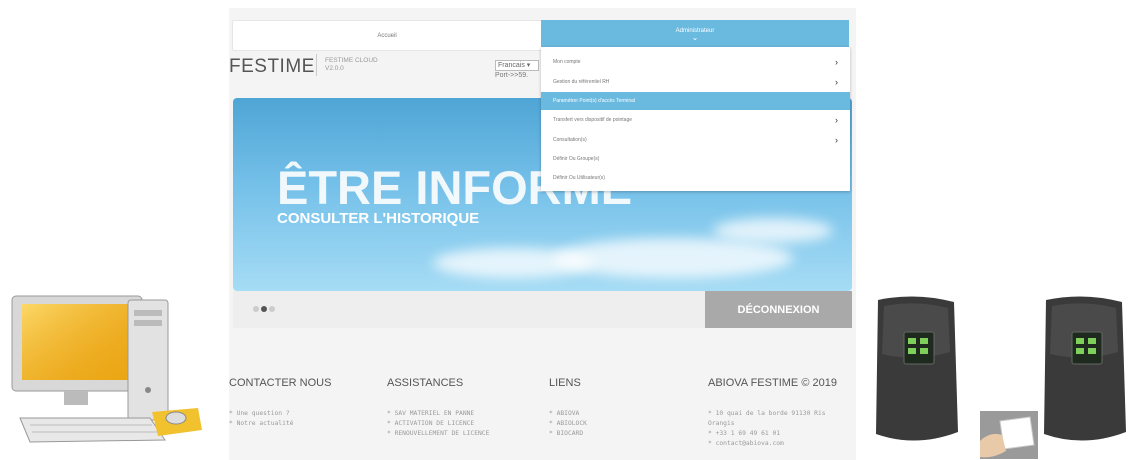 This screenshot has height=460, width=1129. Describe the element at coordinates (568, 434) in the screenshot. I see `footer-link: * BIOCARD` at that location.